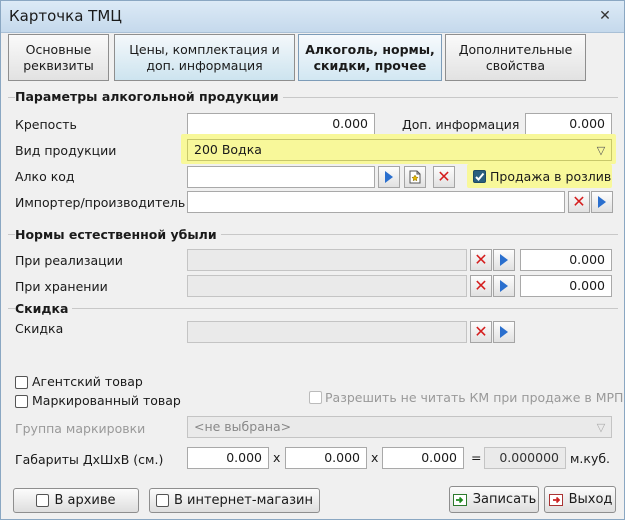  What do you see at coordinates (106, 400) in the screenshot?
I see `marked-goods-label: Маркированный товар` at bounding box center [106, 400].